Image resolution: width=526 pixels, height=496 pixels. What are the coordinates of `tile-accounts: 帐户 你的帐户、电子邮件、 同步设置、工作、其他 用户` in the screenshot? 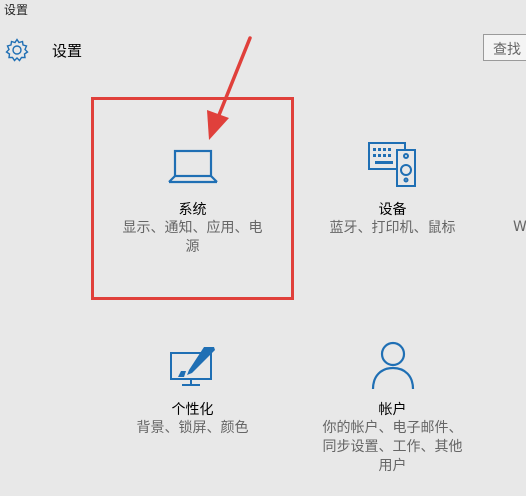 It's located at (392, 410).